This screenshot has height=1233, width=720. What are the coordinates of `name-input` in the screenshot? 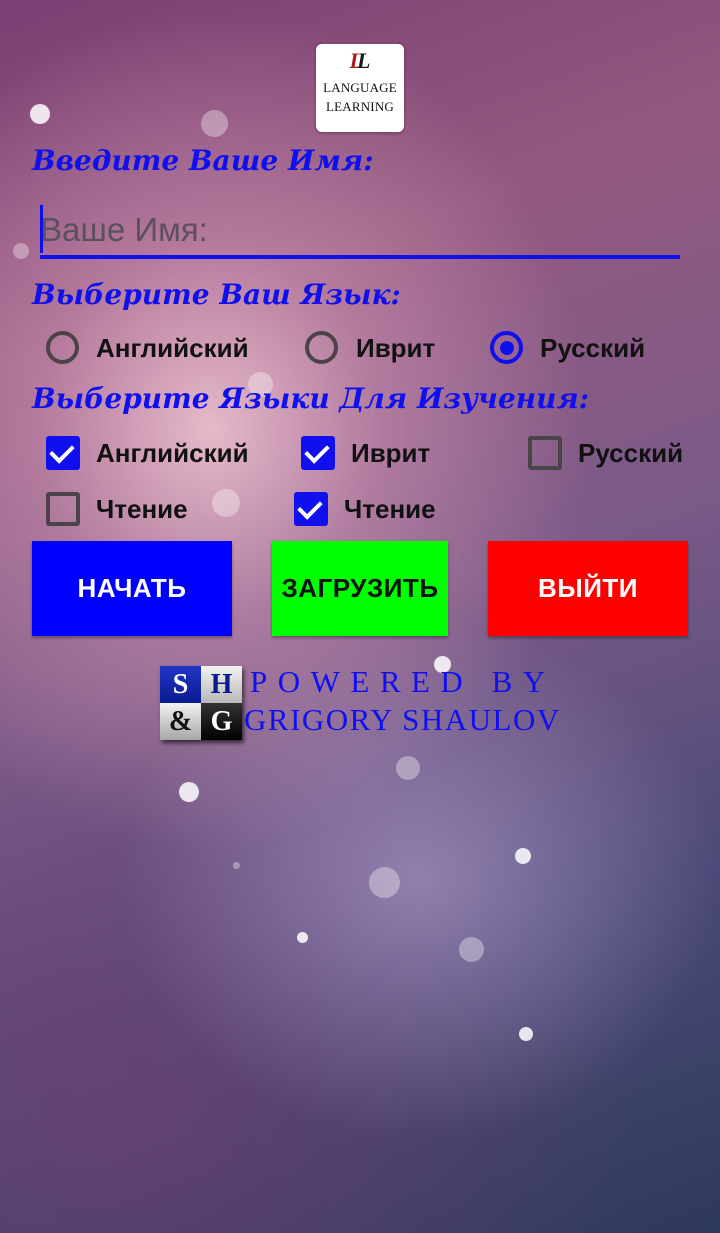 It's located at (360, 232).